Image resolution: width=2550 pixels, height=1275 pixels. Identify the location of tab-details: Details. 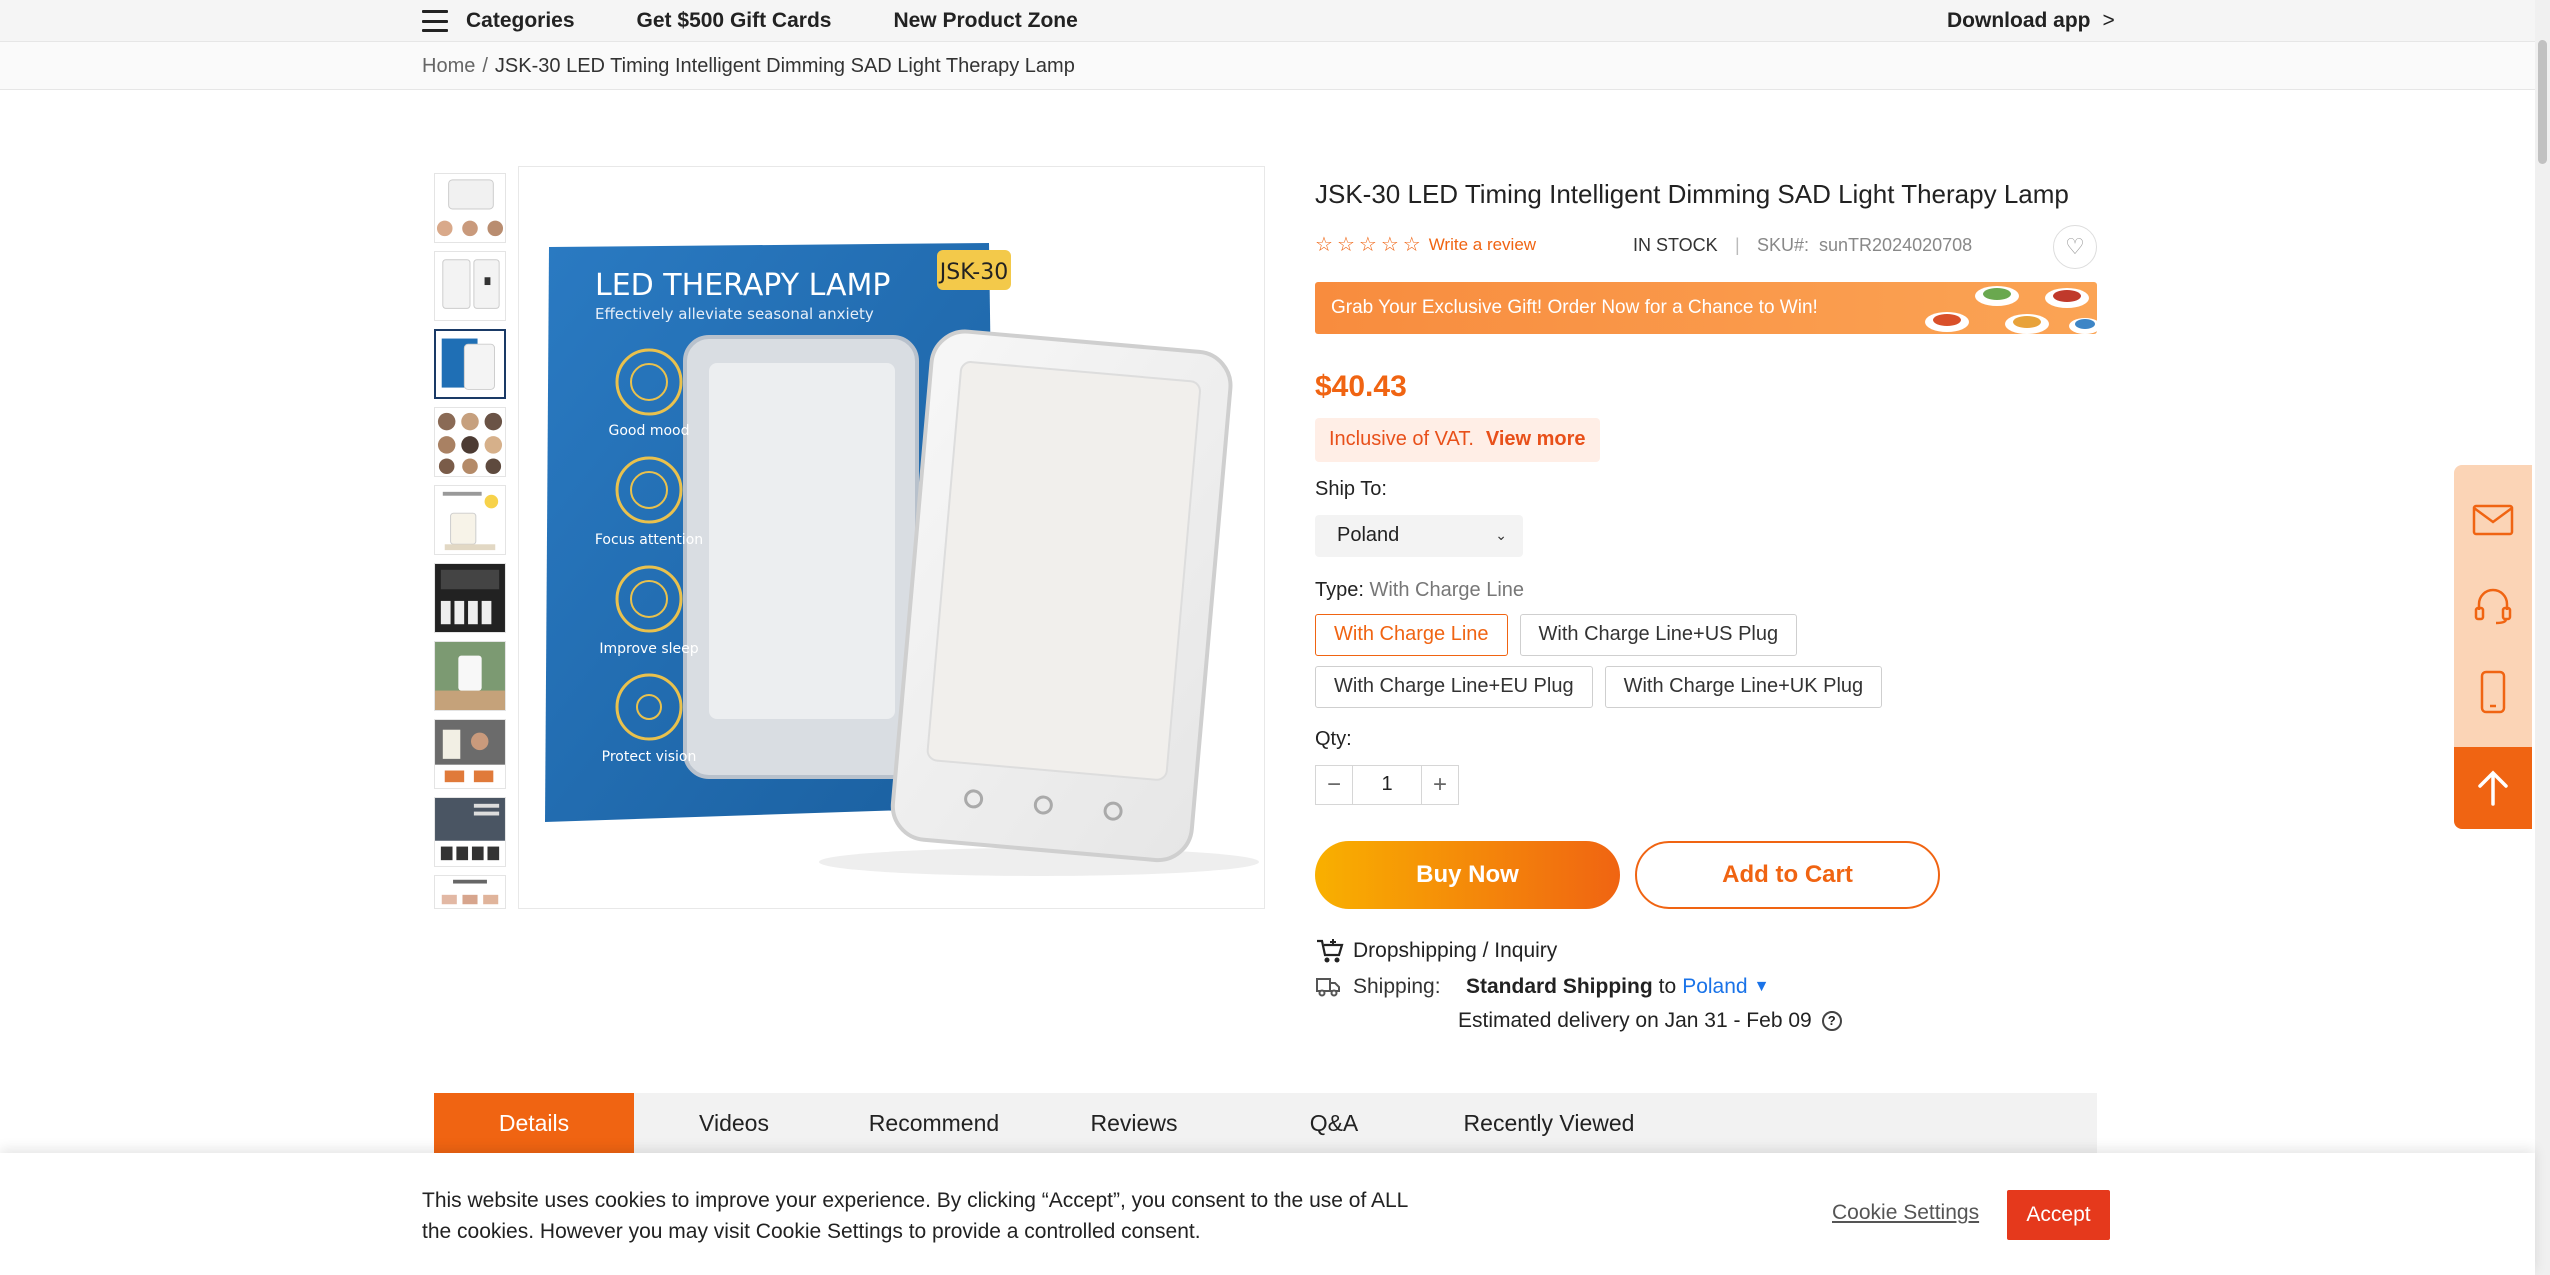
(534, 1123).